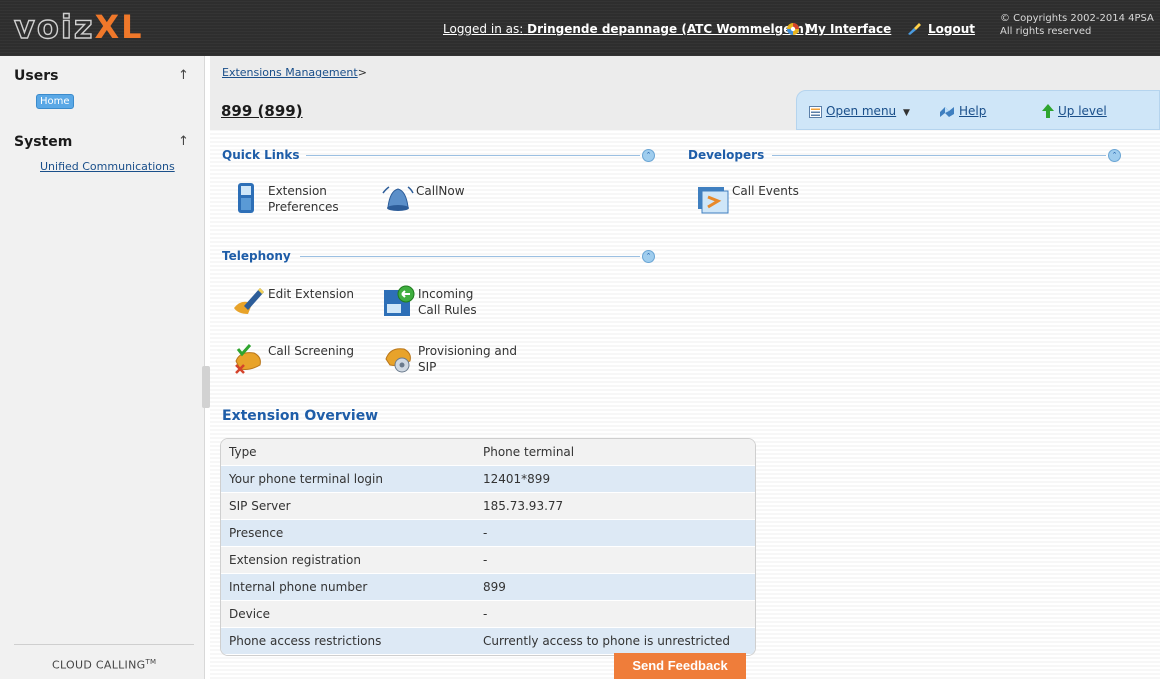  Describe the element at coordinates (470, 256) in the screenshot. I see `telephony-divider` at that location.